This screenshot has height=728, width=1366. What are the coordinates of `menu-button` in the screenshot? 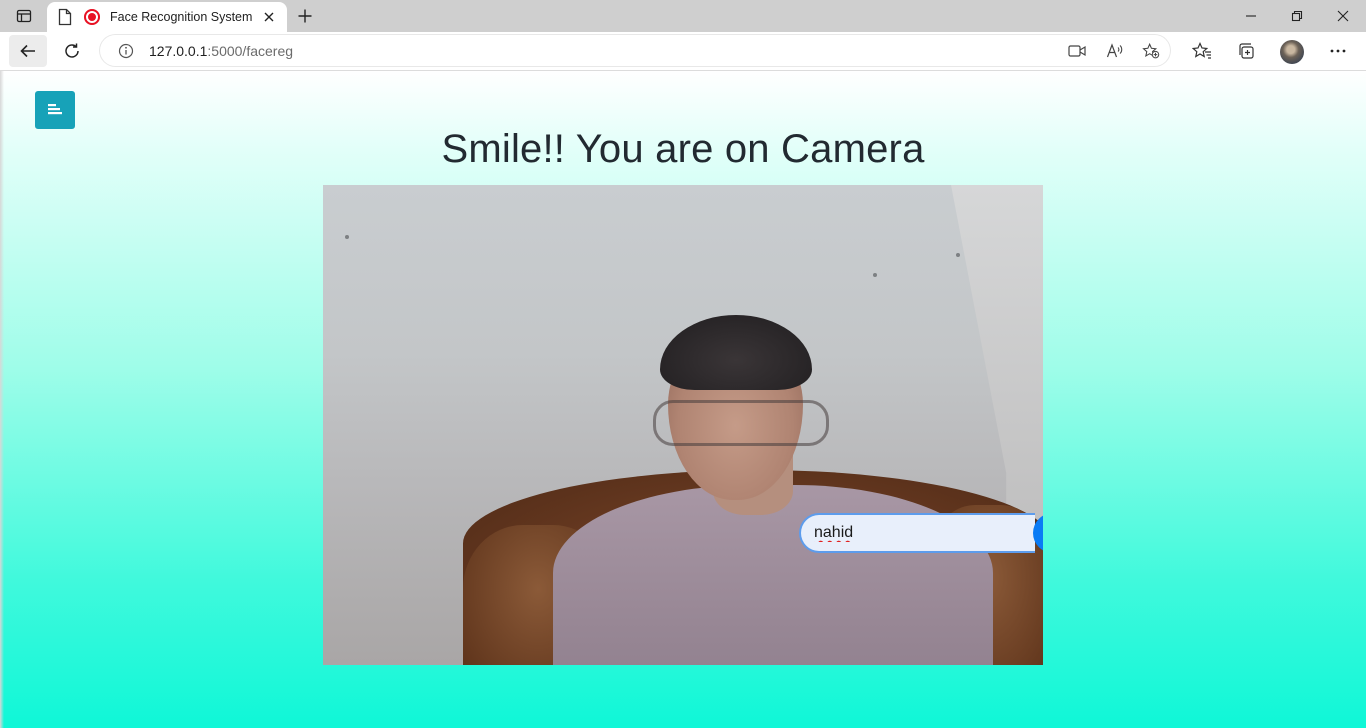 It's located at (55, 110).